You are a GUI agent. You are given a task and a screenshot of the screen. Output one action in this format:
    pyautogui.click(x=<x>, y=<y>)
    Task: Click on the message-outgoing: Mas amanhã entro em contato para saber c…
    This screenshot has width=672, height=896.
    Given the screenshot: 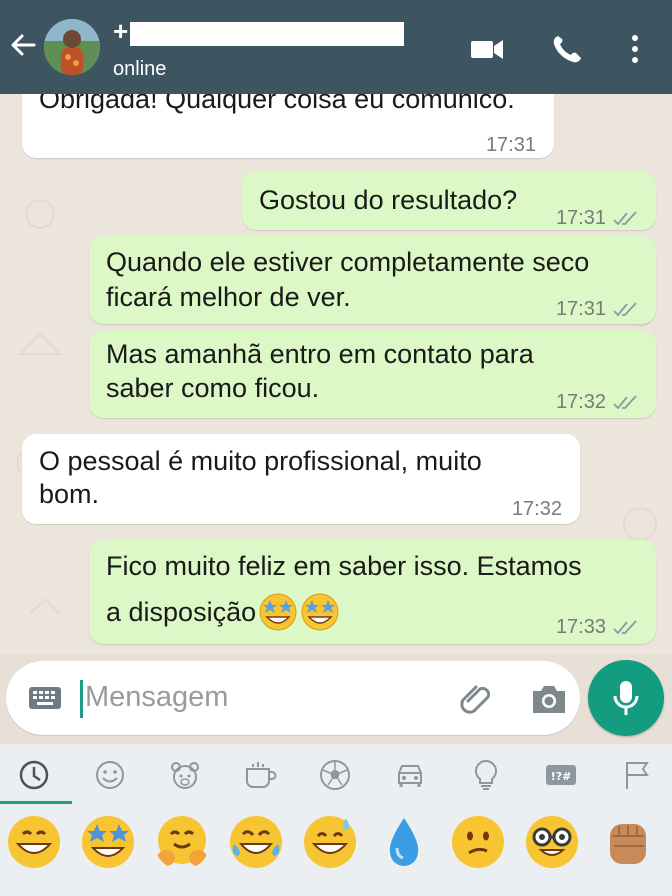 What is the action you would take?
    pyautogui.click(x=372, y=374)
    